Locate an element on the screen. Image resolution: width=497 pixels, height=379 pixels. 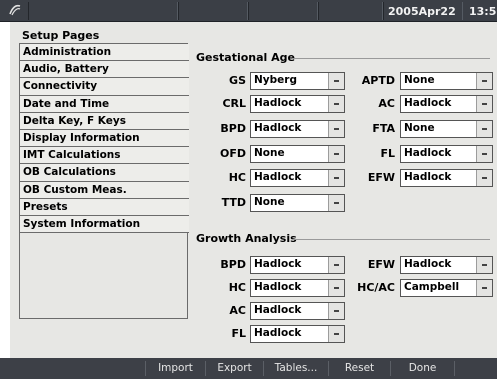
status-bar: 2005Apr22 13:5 is located at coordinates (248, 11).